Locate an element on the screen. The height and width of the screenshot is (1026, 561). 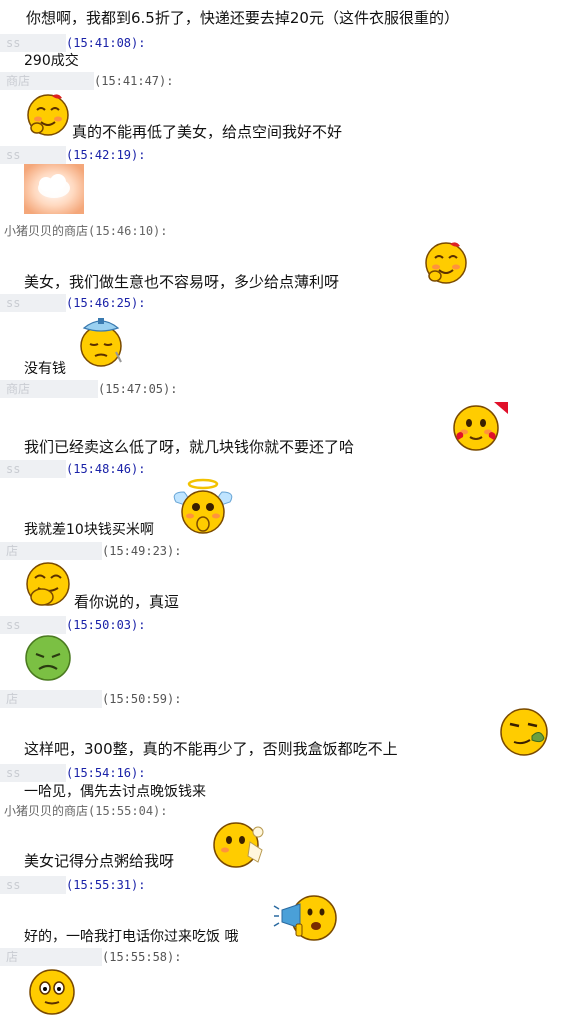
message-header: ss (15:42:19): is located at coordinates (280, 155).